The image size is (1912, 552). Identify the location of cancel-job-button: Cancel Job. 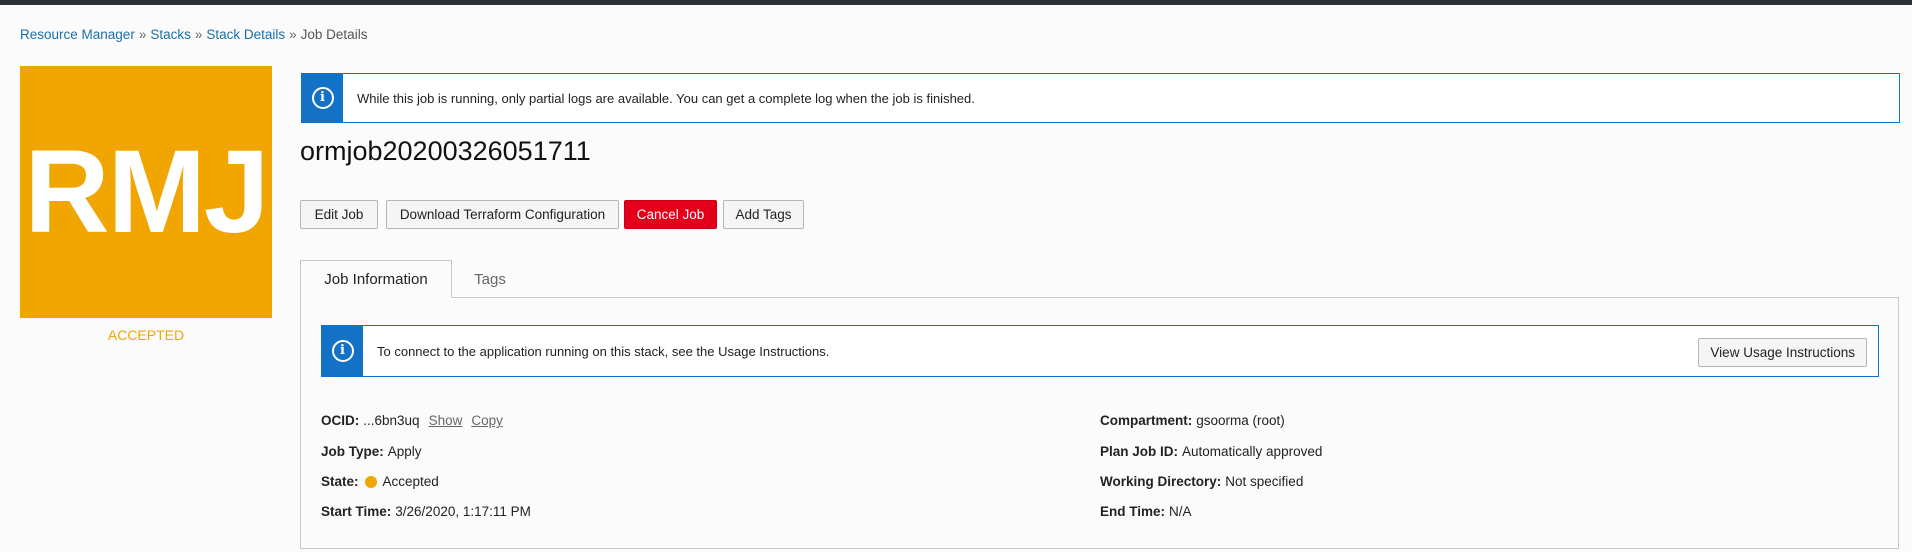
(670, 214).